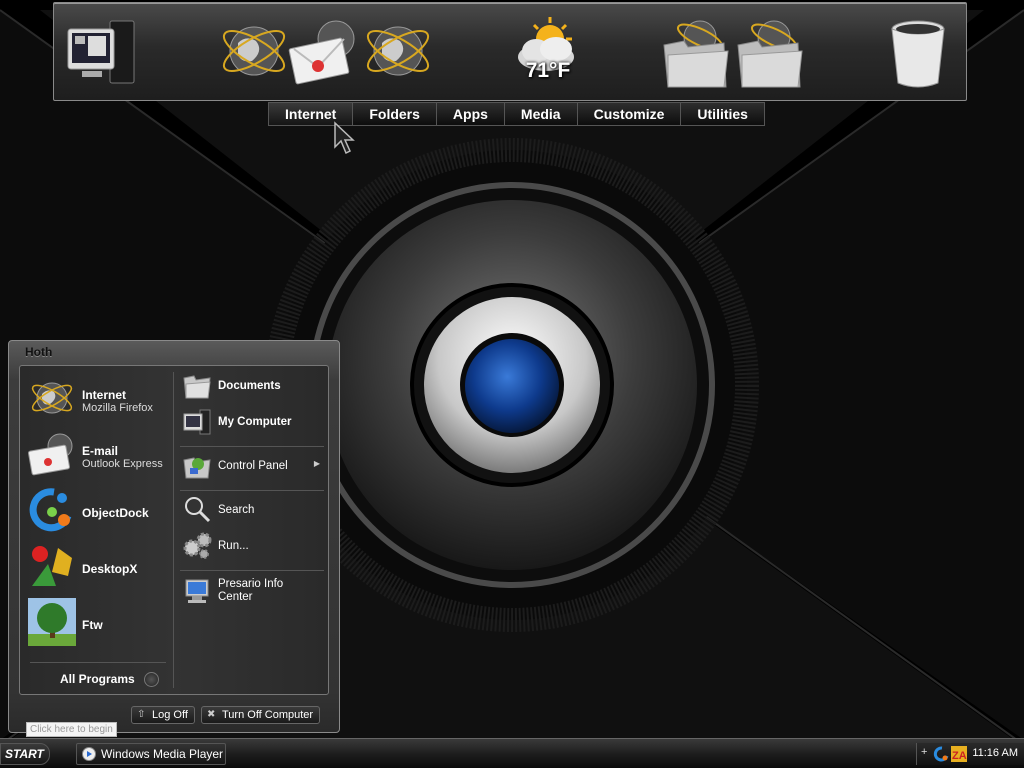 This screenshot has width=1024, height=768. Describe the element at coordinates (548, 70) in the screenshot. I see `weather-temperature: 71°F` at that location.